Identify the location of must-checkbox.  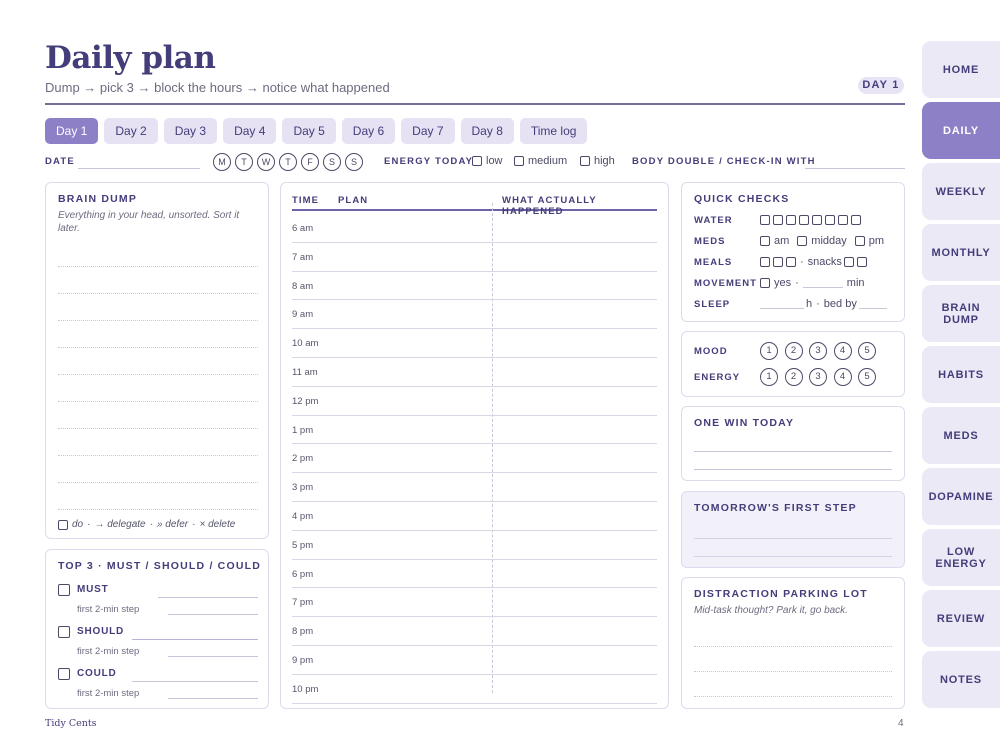
(64, 590).